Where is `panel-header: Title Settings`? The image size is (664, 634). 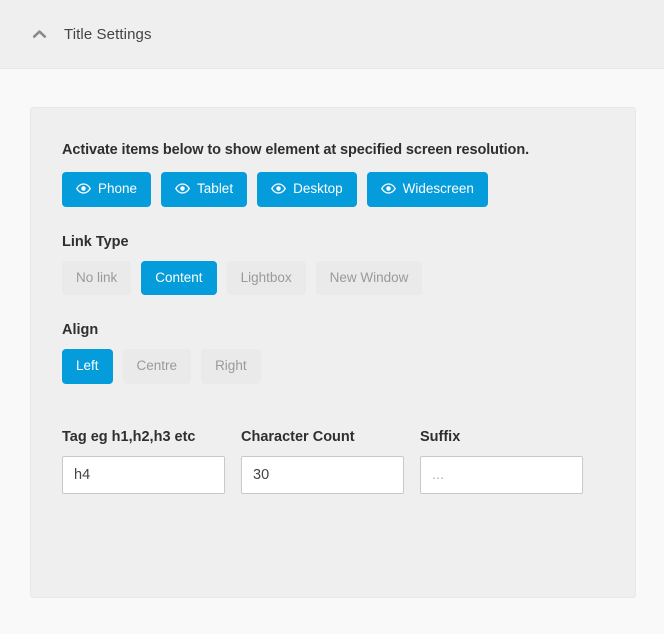
panel-header: Title Settings is located at coordinates (332, 34).